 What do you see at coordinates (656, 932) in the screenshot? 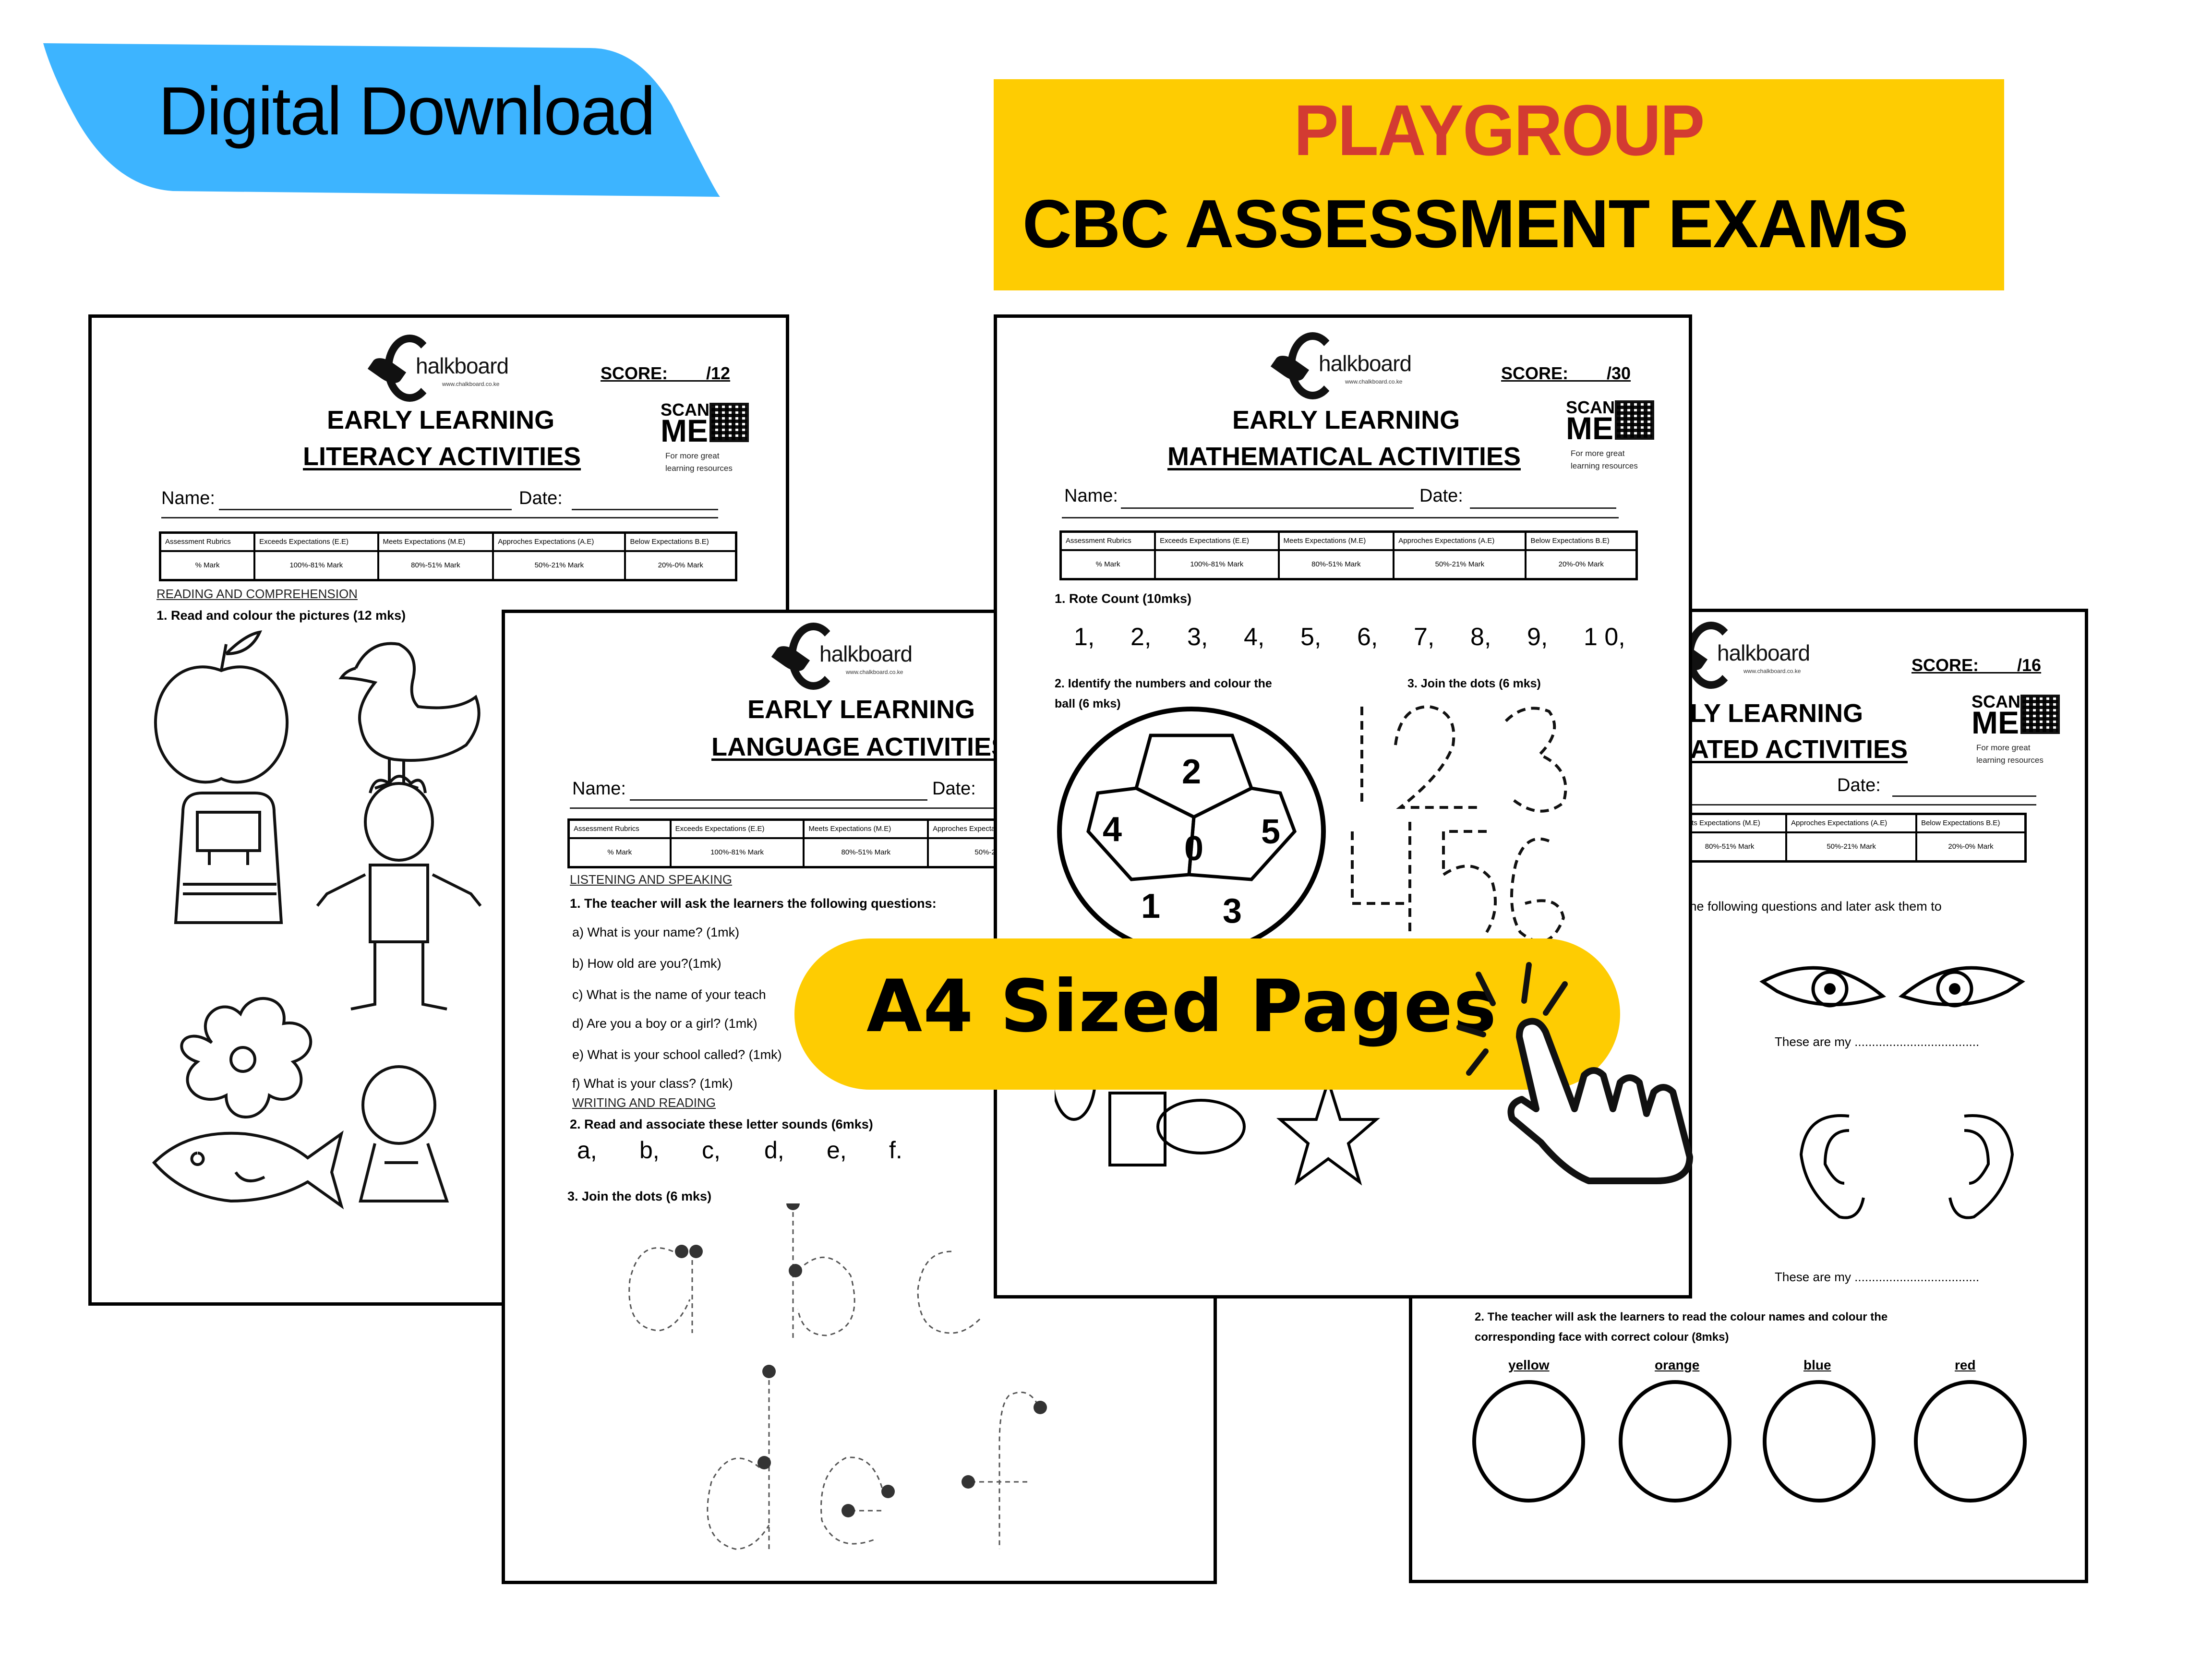
I see `question-1a: a) What is your name? (1mk)` at bounding box center [656, 932].